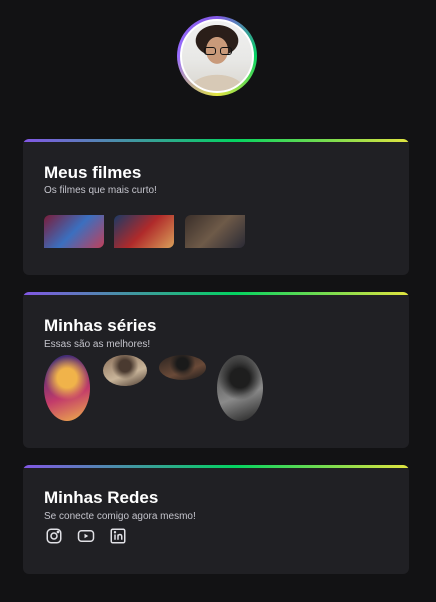  I want to click on avatar, so click(217, 56).